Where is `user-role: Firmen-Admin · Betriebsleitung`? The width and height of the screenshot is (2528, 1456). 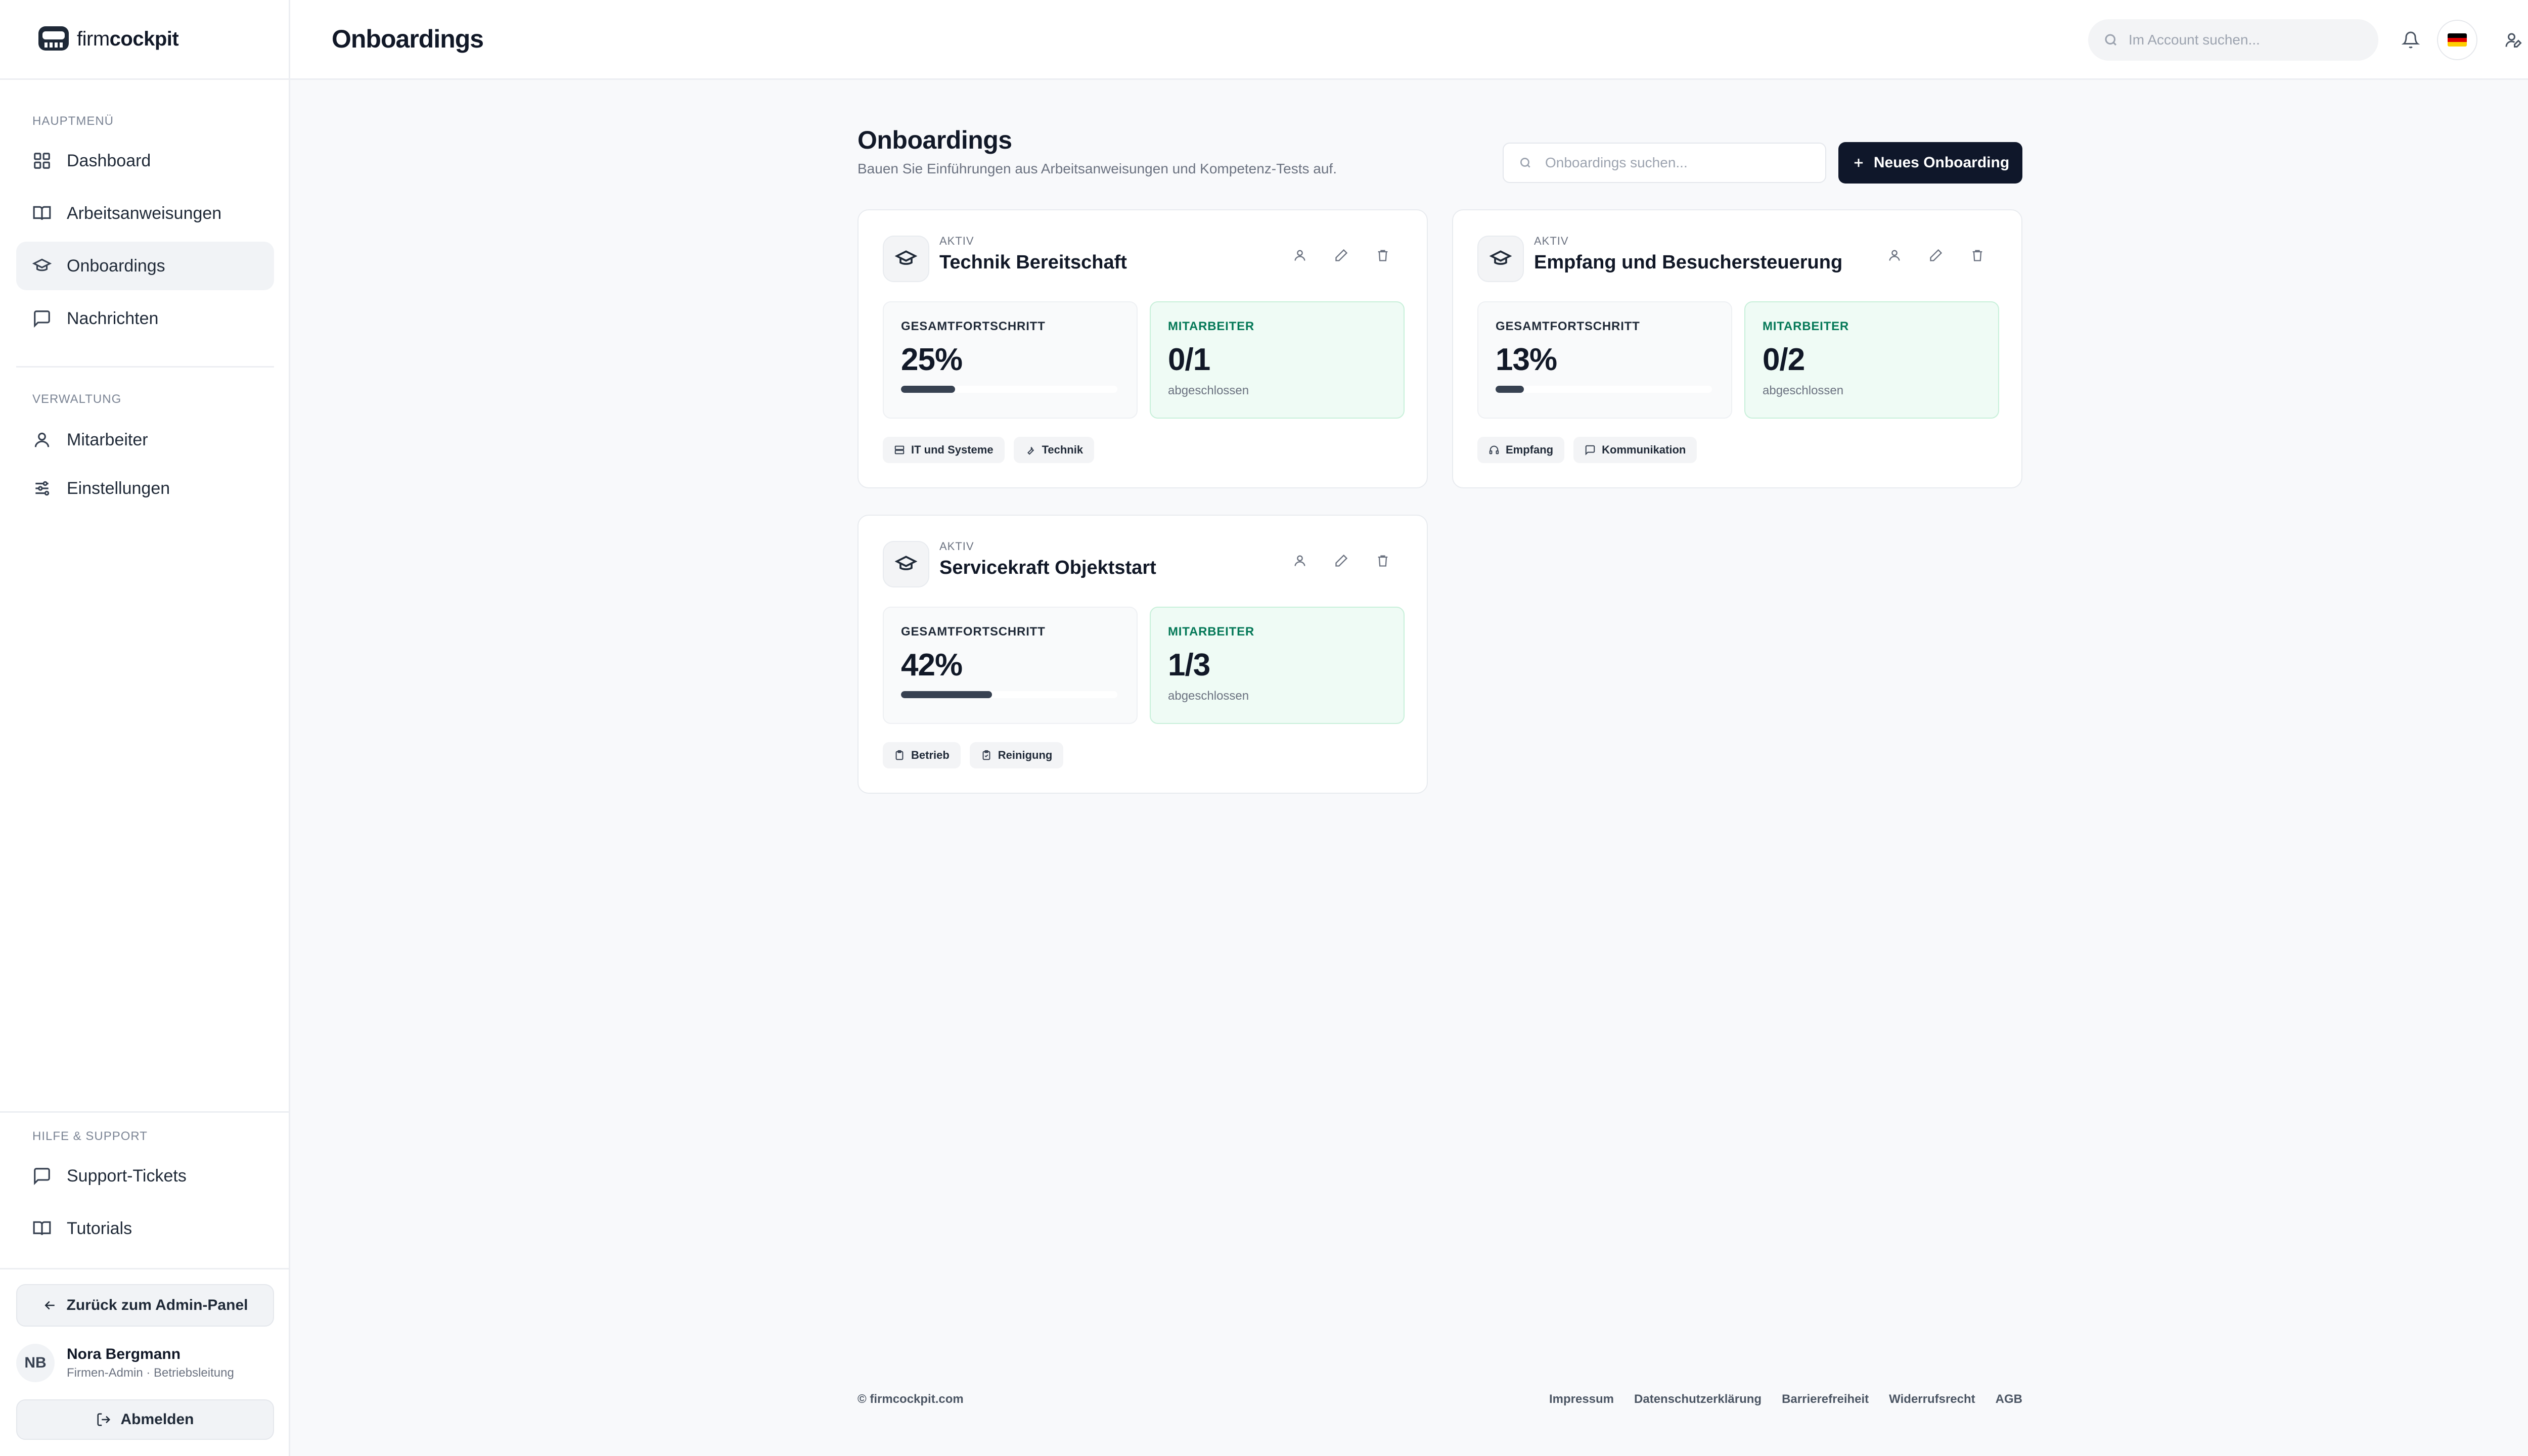
user-role: Firmen-Admin · Betriebsleitung is located at coordinates (151, 1373).